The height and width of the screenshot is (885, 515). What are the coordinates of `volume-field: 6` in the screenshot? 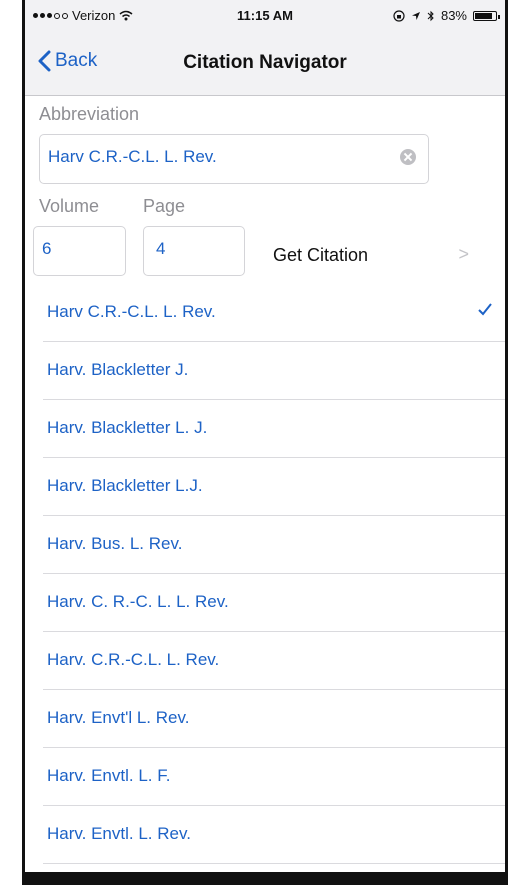 It's located at (79, 251).